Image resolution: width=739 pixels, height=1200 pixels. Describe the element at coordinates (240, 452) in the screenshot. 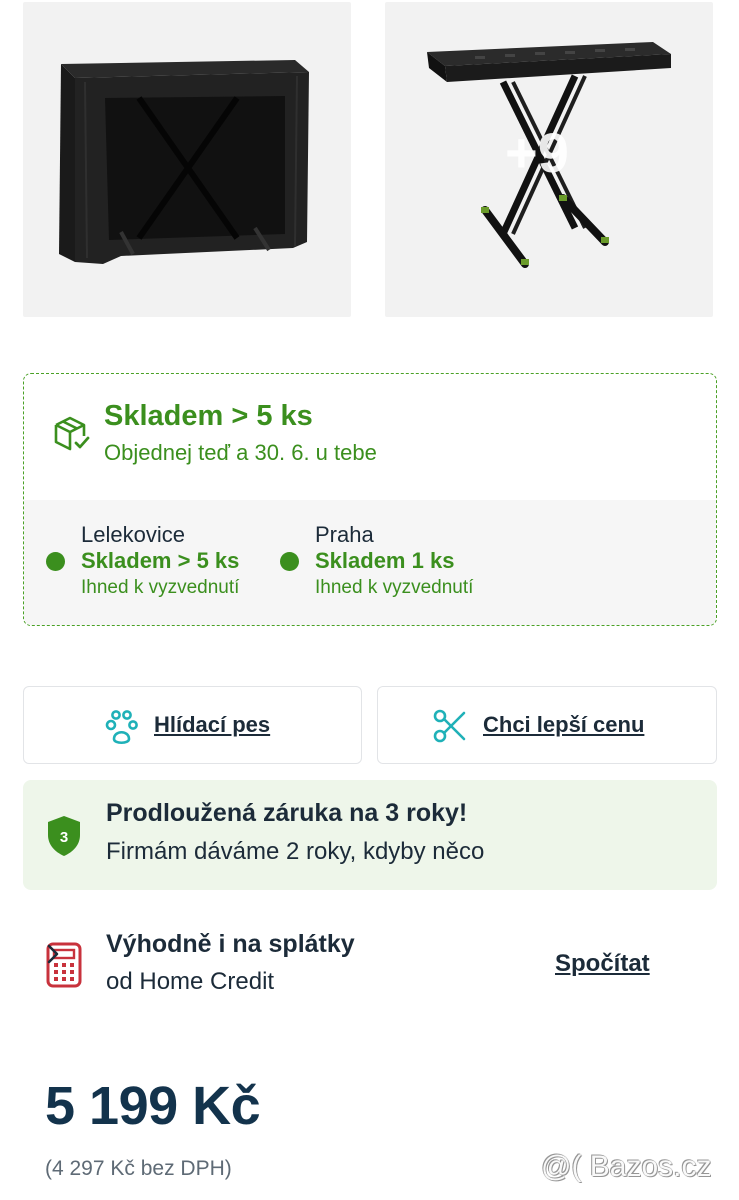

I see `delivery-estimate: Objednej teď a 30. 6. u tebe` at that location.